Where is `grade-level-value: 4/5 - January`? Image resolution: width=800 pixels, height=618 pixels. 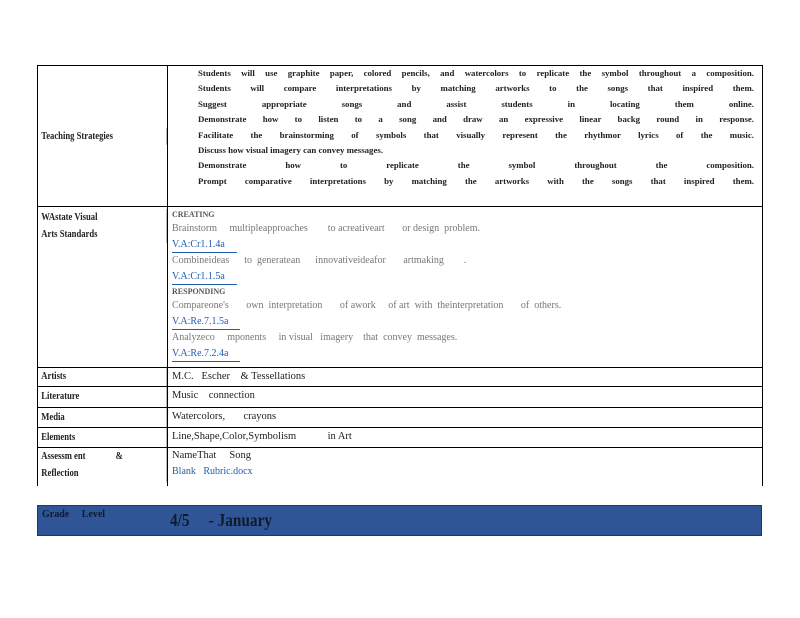
grade-level-value: 4/5 - January is located at coordinates (221, 520).